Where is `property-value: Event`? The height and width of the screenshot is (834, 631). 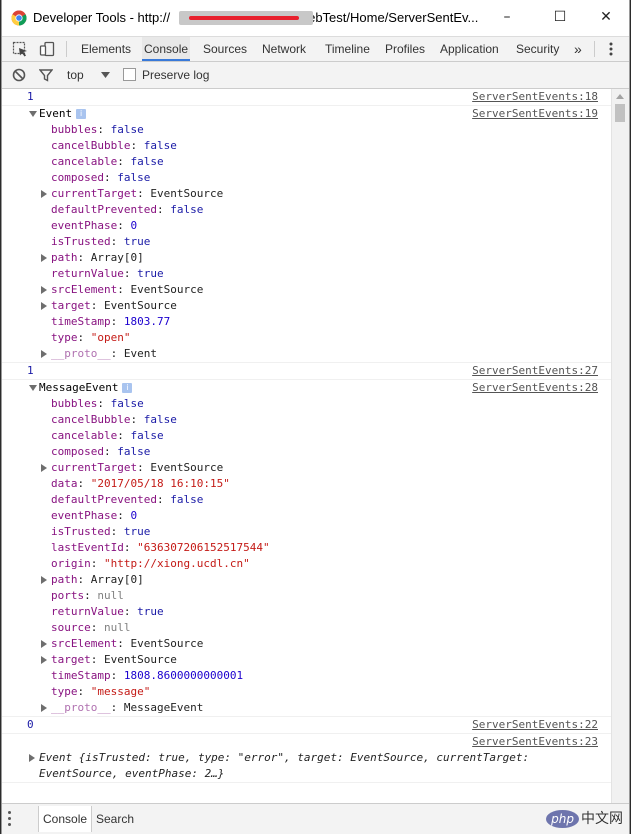
property-value: Event is located at coordinates (140, 353).